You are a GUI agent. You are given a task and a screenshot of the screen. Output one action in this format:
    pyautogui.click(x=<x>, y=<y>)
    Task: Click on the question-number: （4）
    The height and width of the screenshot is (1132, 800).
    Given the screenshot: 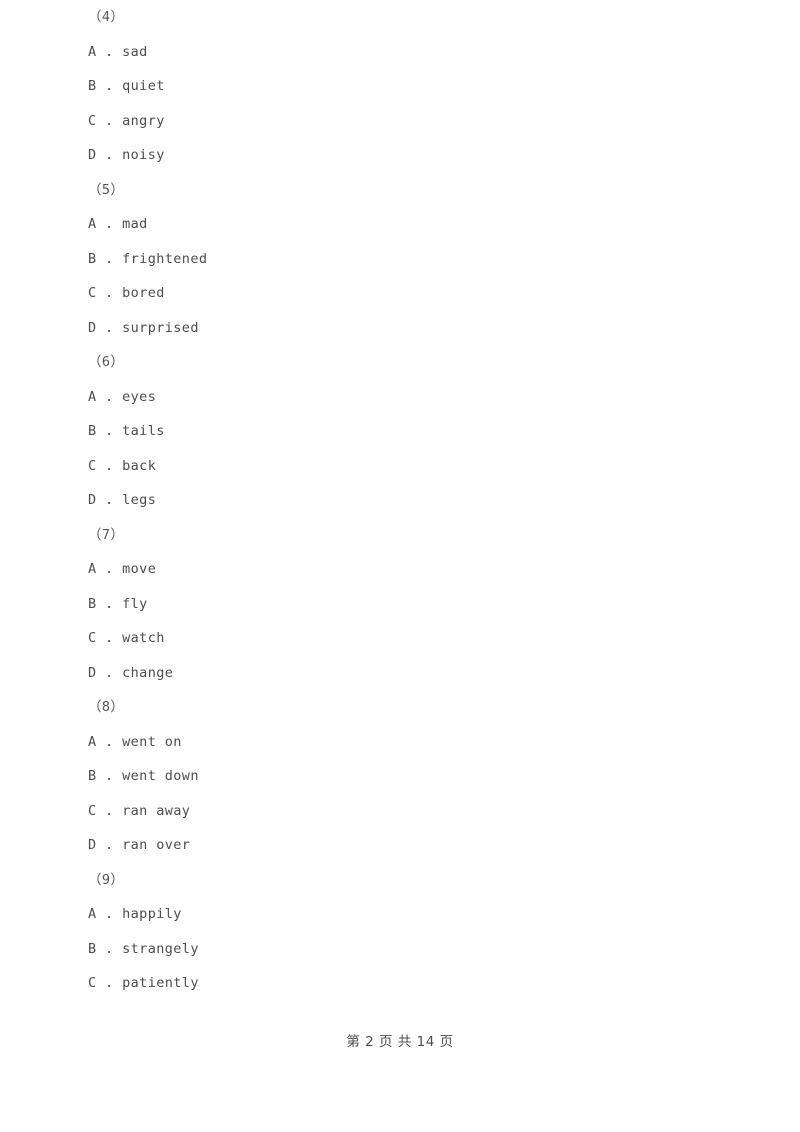 What is the action you would take?
    pyautogui.click(x=106, y=17)
    